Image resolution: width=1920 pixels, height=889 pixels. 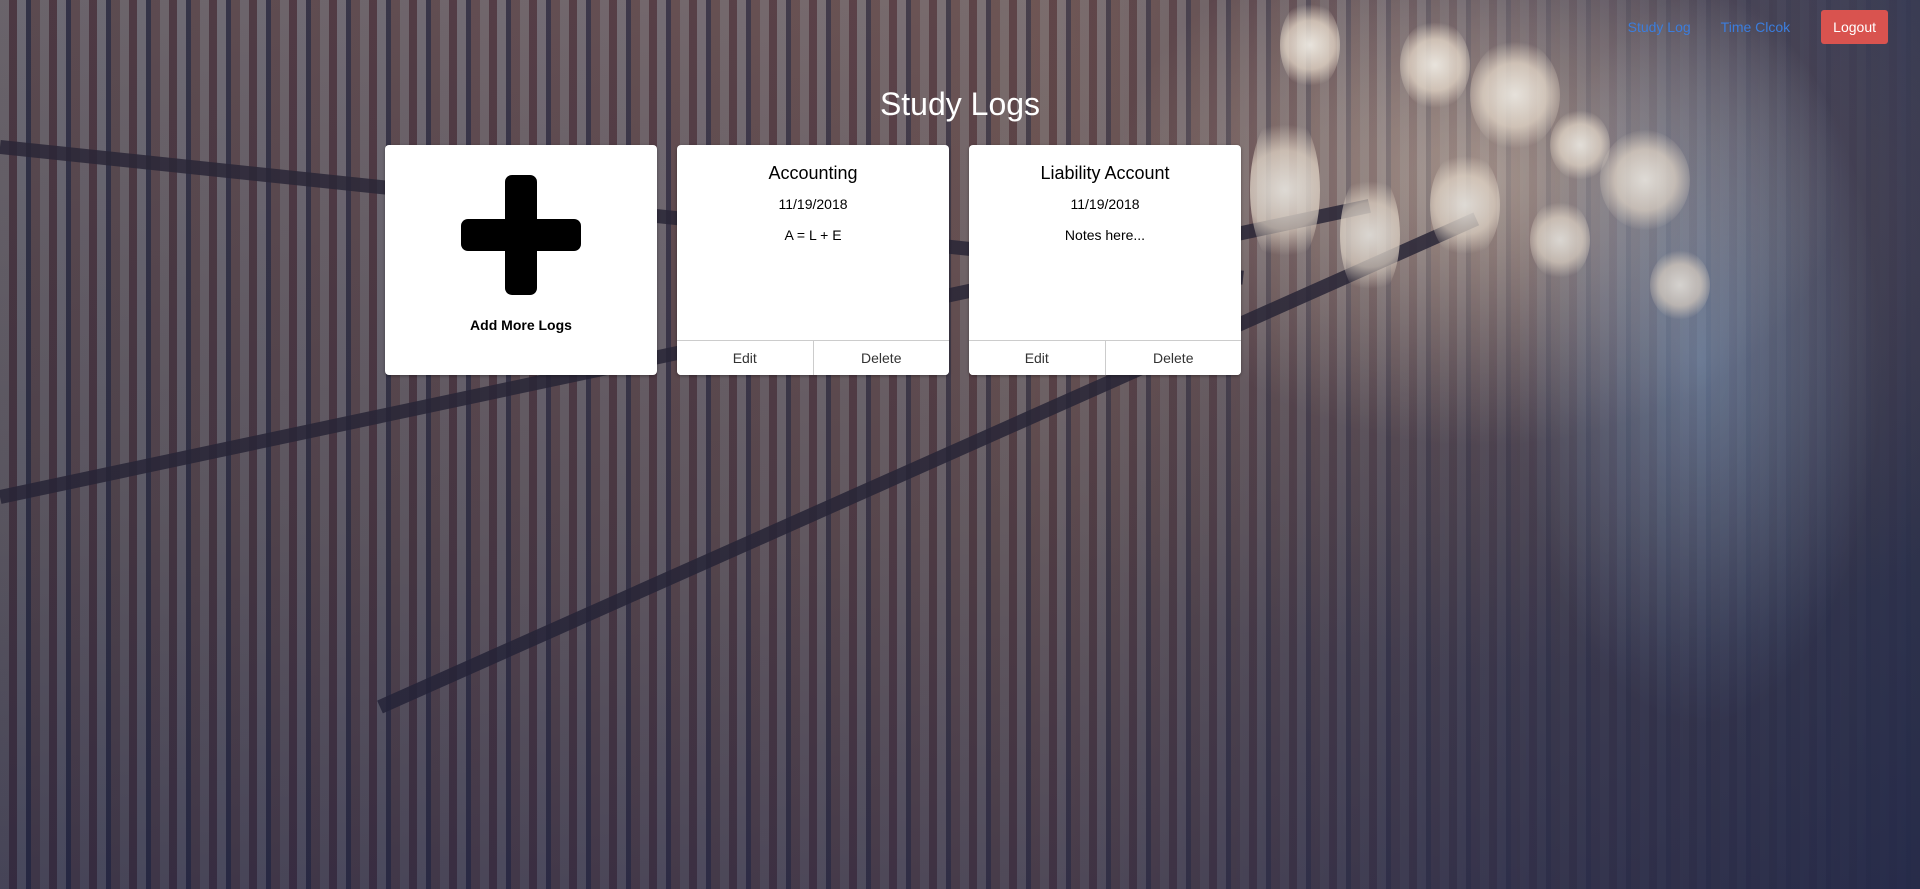 What do you see at coordinates (1756, 27) in the screenshot?
I see `nav-link-time-clock: Time Clcok` at bounding box center [1756, 27].